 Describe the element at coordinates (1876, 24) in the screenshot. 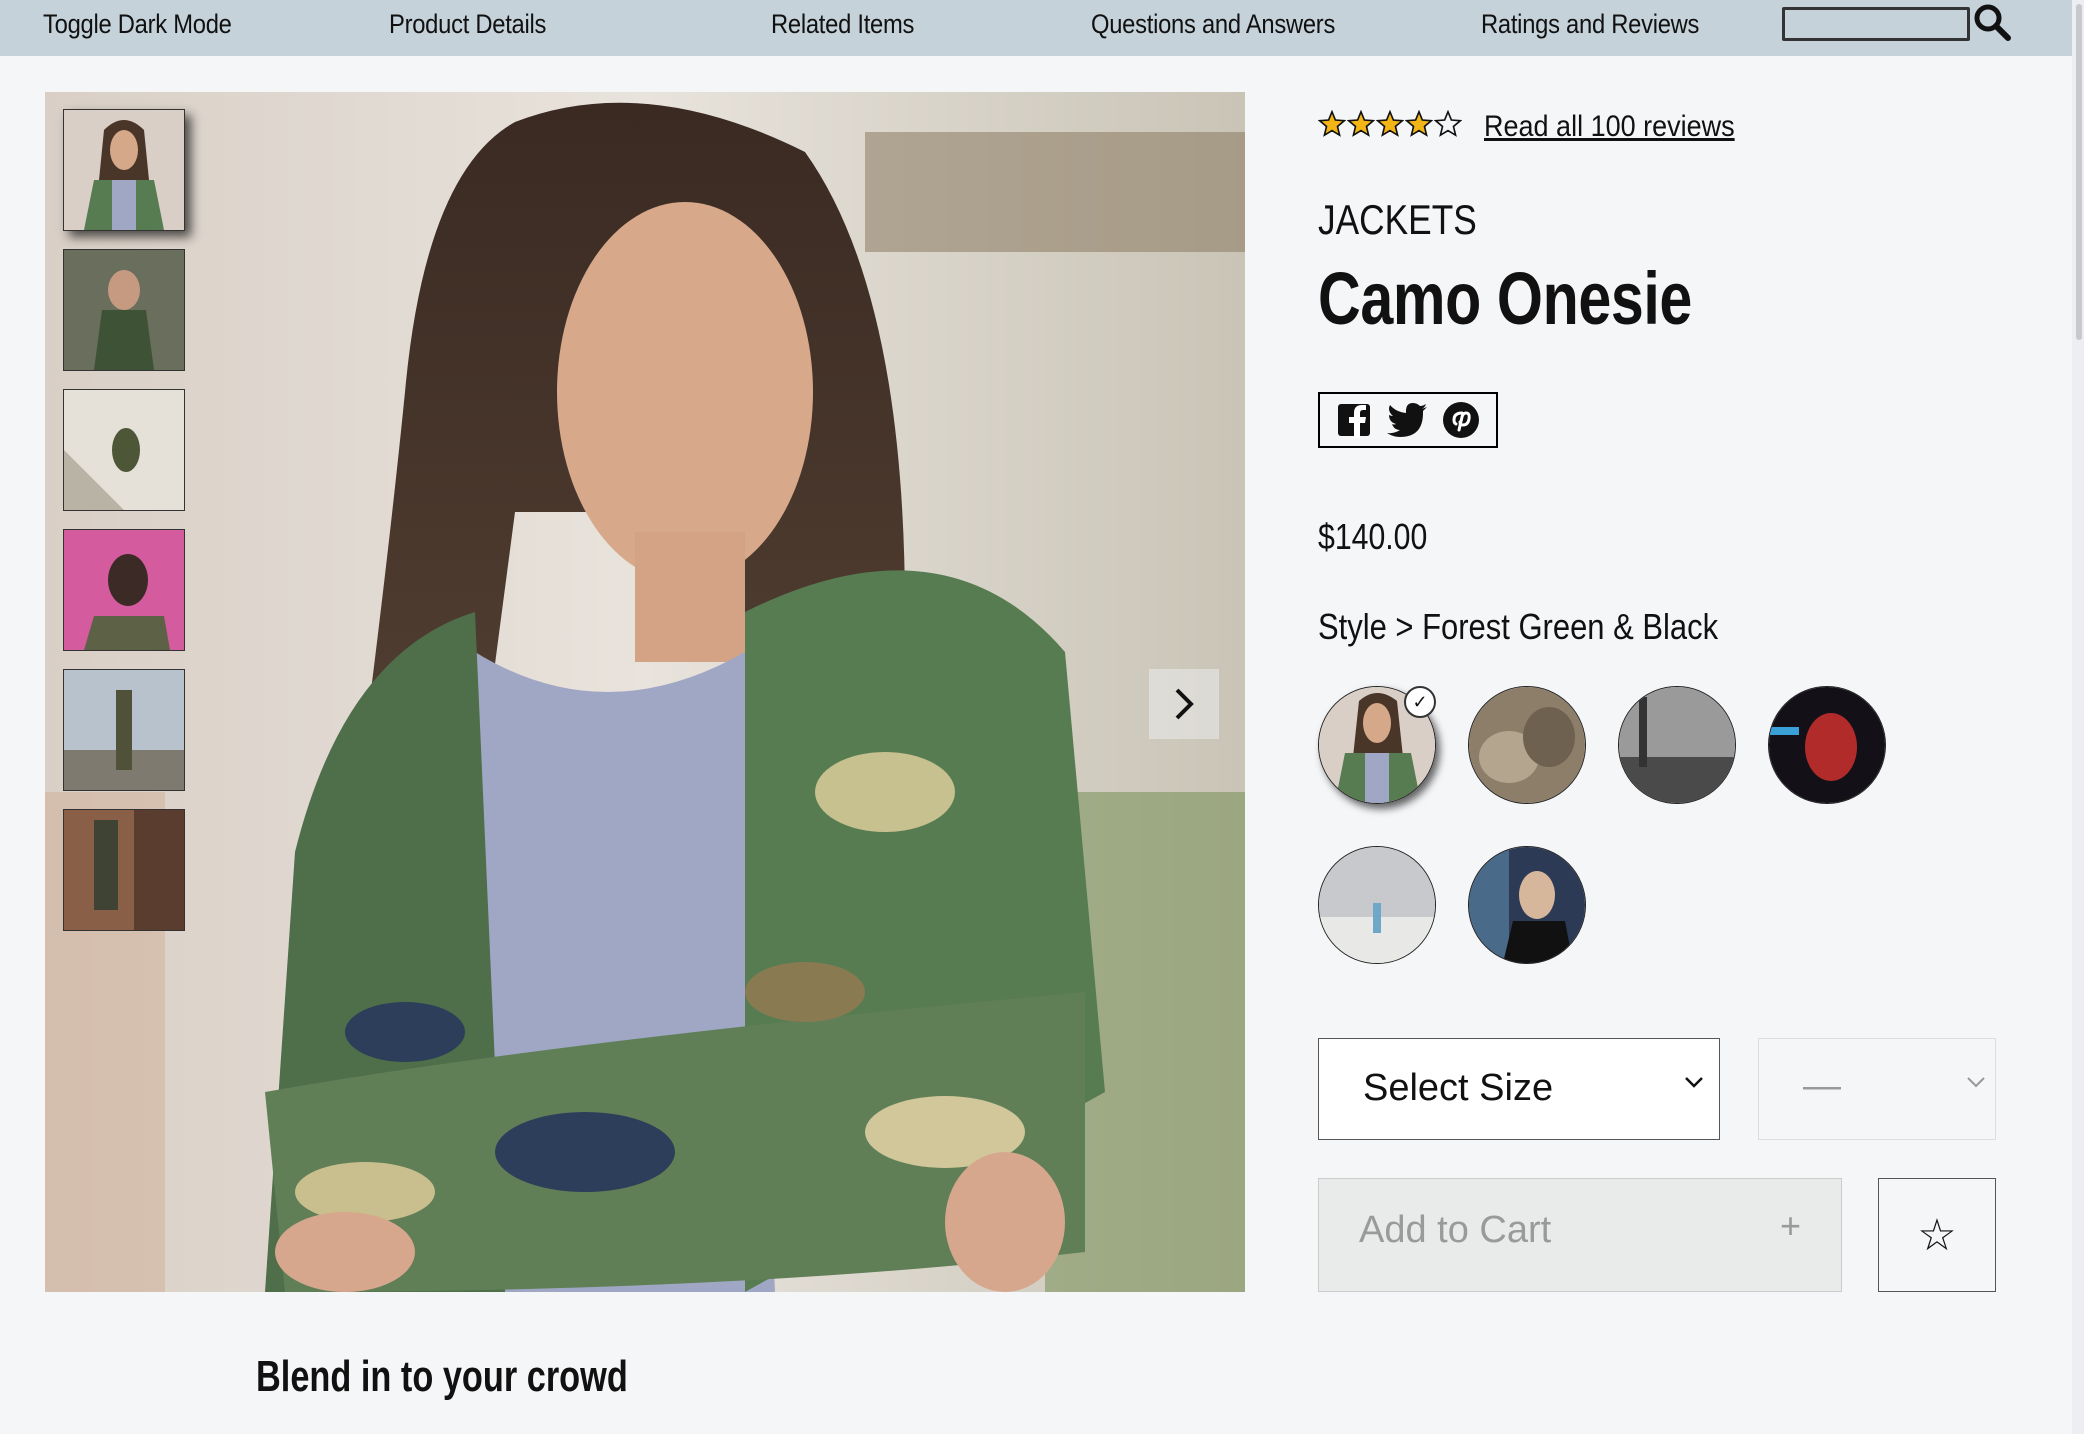

I see `search-input` at that location.